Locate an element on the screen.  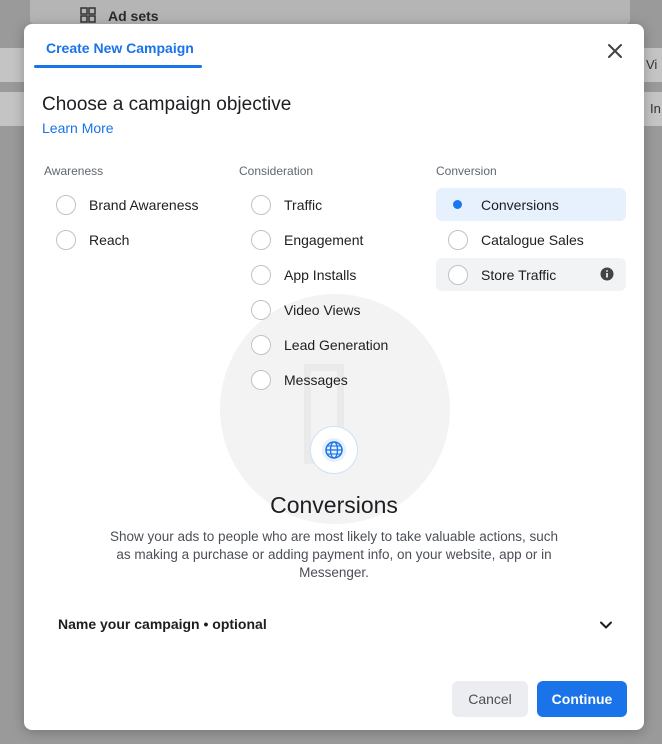
objective-conversions: Conversions is located at coordinates (531, 204).